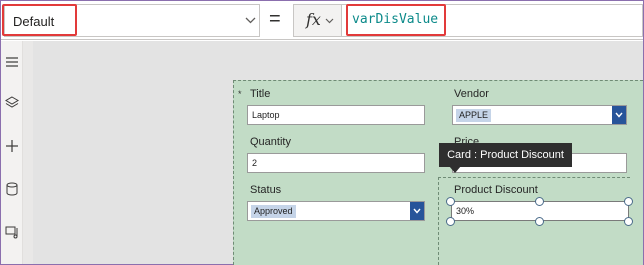 The height and width of the screenshot is (265, 644). I want to click on fx-icon: fx, so click(313, 19).